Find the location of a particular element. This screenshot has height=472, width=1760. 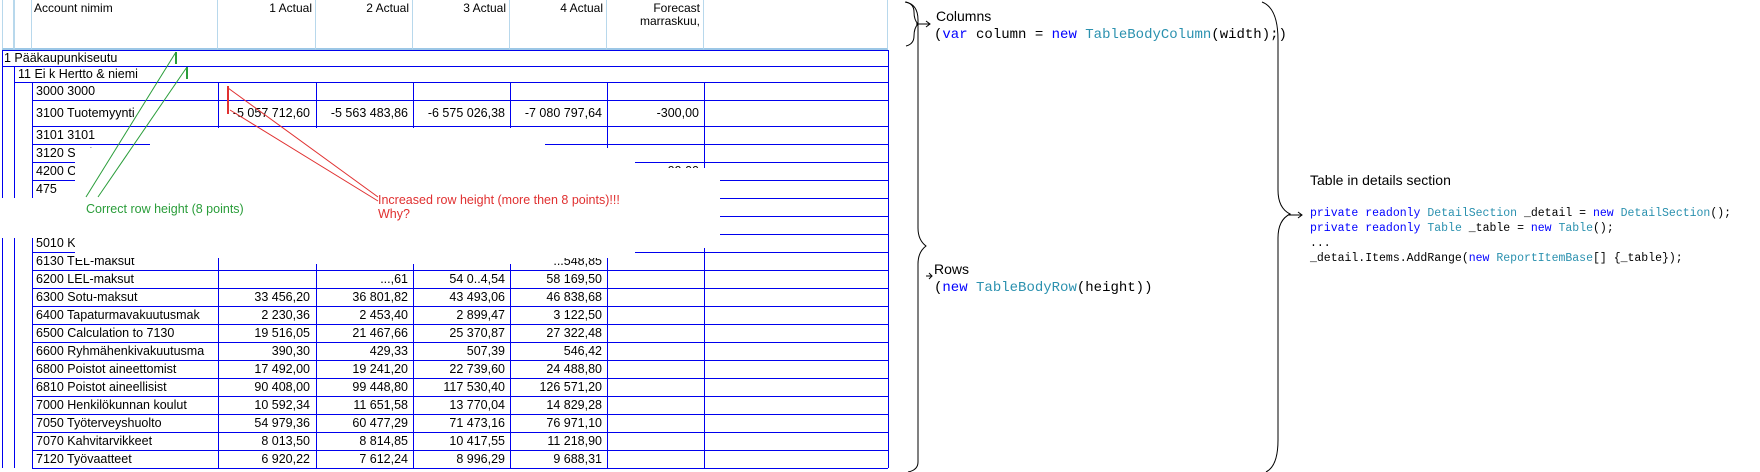

columns-title: Columns is located at coordinates (964, 16).